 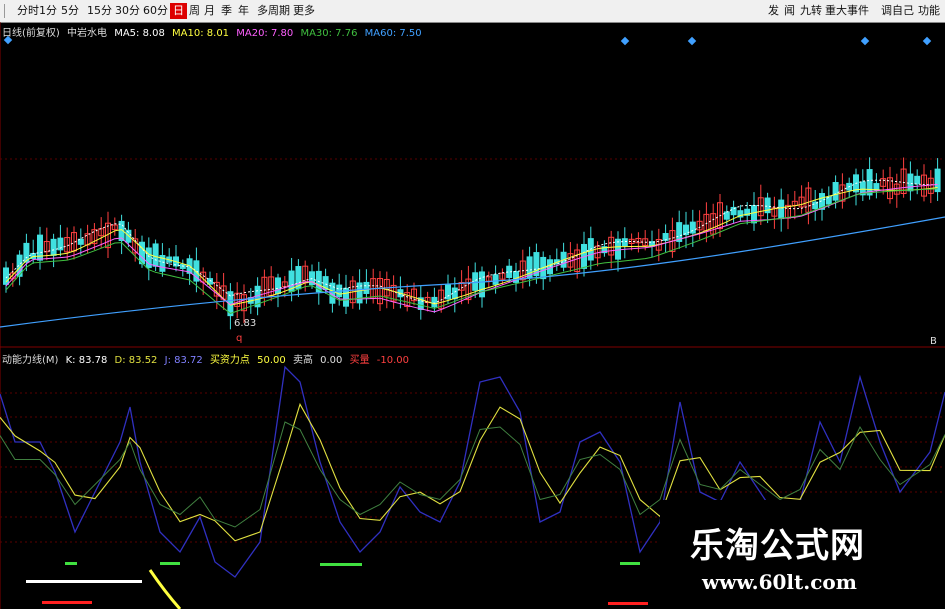 I want to click on legend-ma60: MA60: 7.50, so click(x=393, y=33).